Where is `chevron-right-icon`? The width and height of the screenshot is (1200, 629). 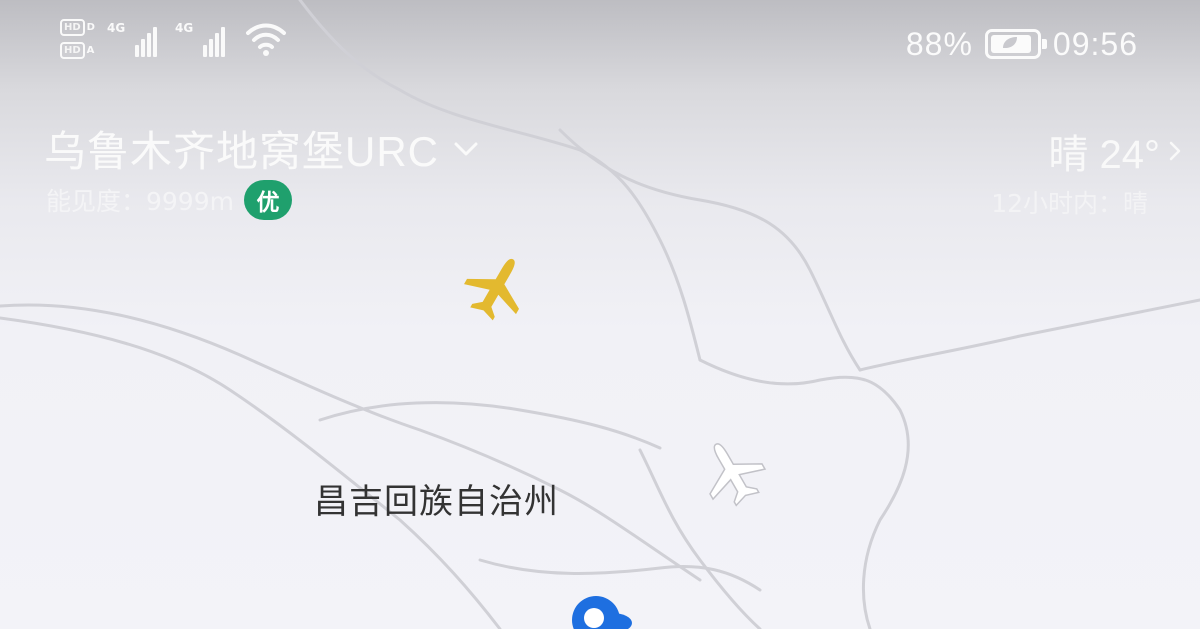
chevron-right-icon is located at coordinates (1175, 151).